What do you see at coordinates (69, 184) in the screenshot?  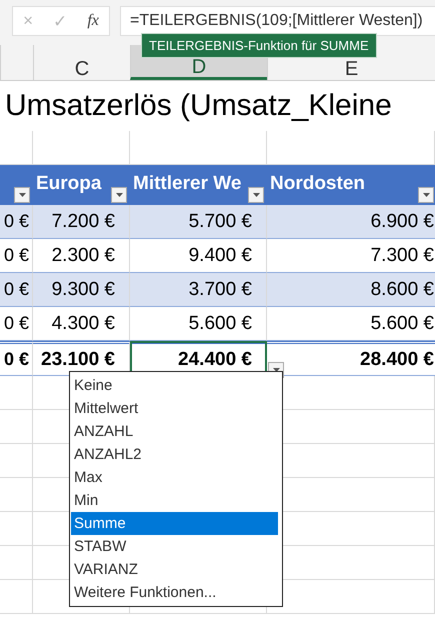 I see `header-label: Europa` at bounding box center [69, 184].